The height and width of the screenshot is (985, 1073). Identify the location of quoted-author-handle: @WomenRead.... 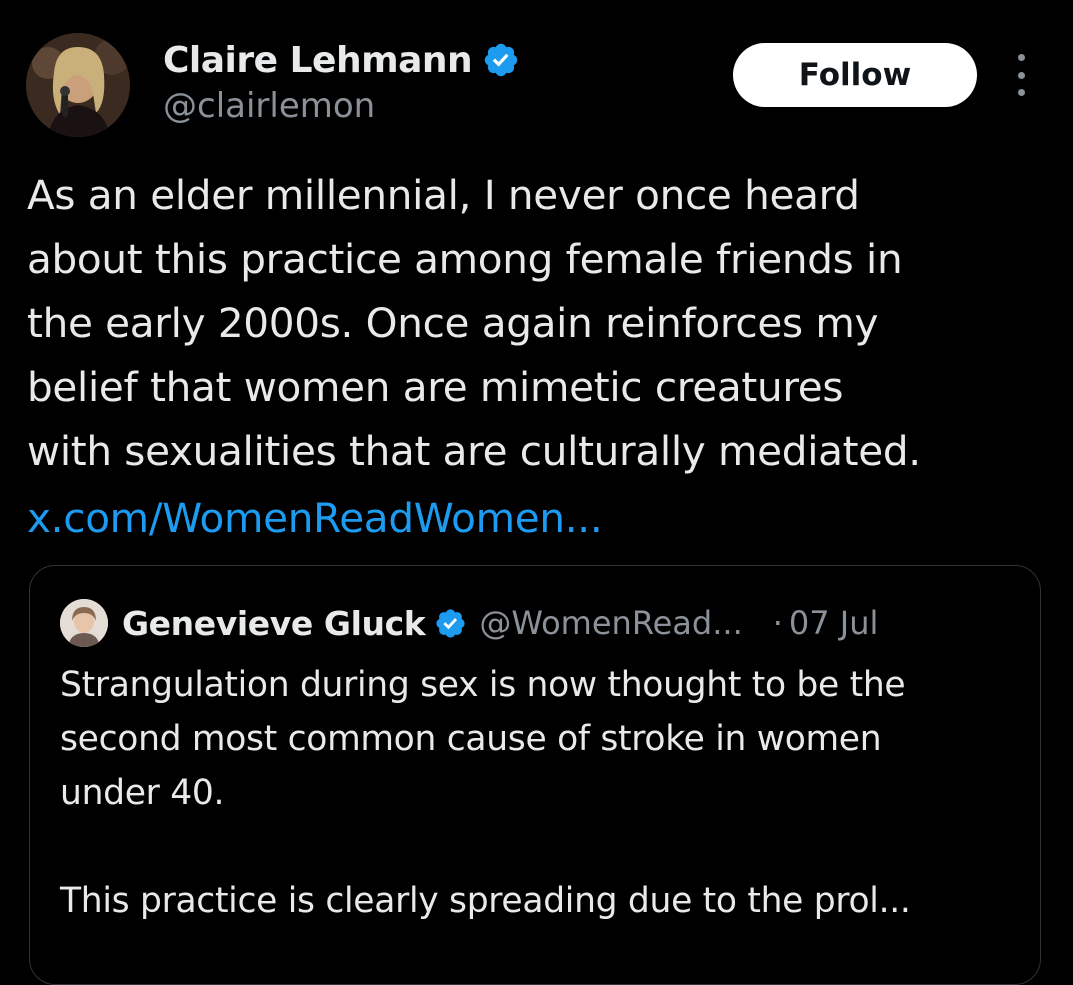
(610, 623).